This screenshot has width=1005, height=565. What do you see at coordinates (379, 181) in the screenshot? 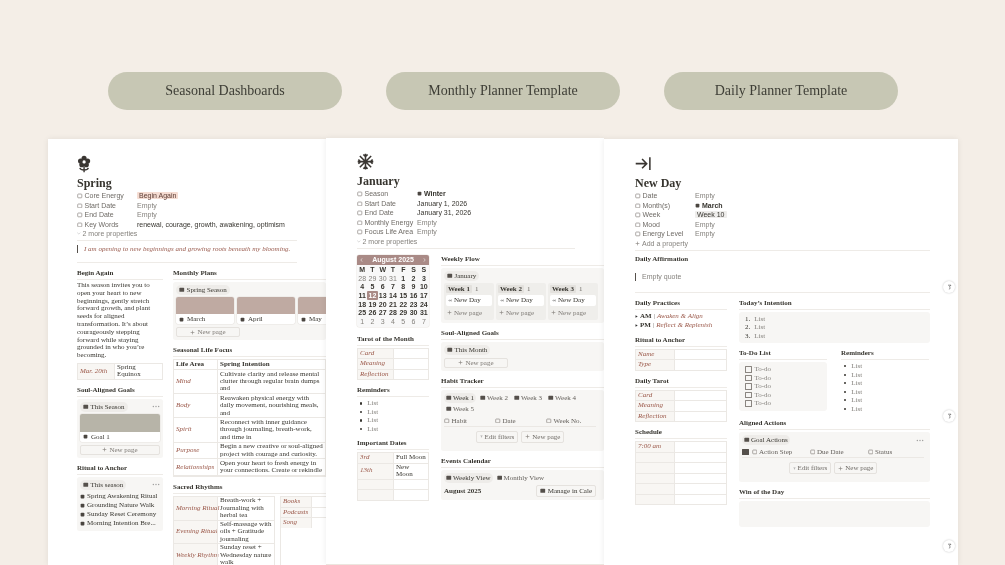
I see `page-title: January` at bounding box center [379, 181].